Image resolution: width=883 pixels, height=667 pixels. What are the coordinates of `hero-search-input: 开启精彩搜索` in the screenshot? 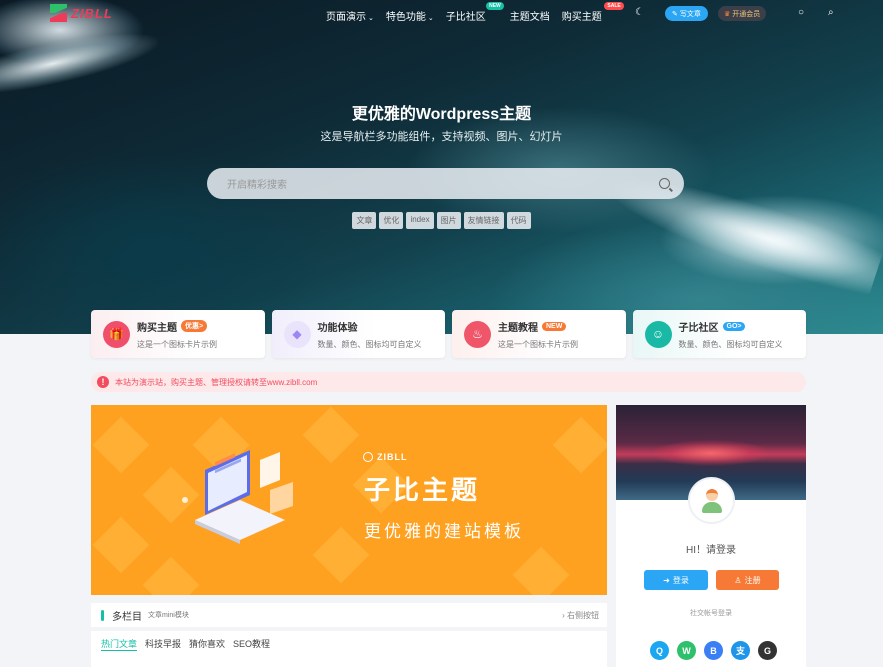 It's located at (445, 183).